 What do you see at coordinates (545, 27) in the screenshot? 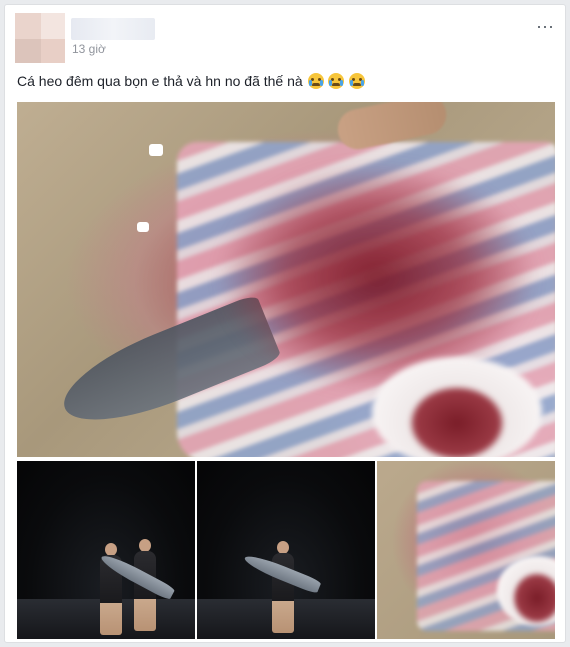
I see `more-options-icon: ⋯` at bounding box center [545, 27].